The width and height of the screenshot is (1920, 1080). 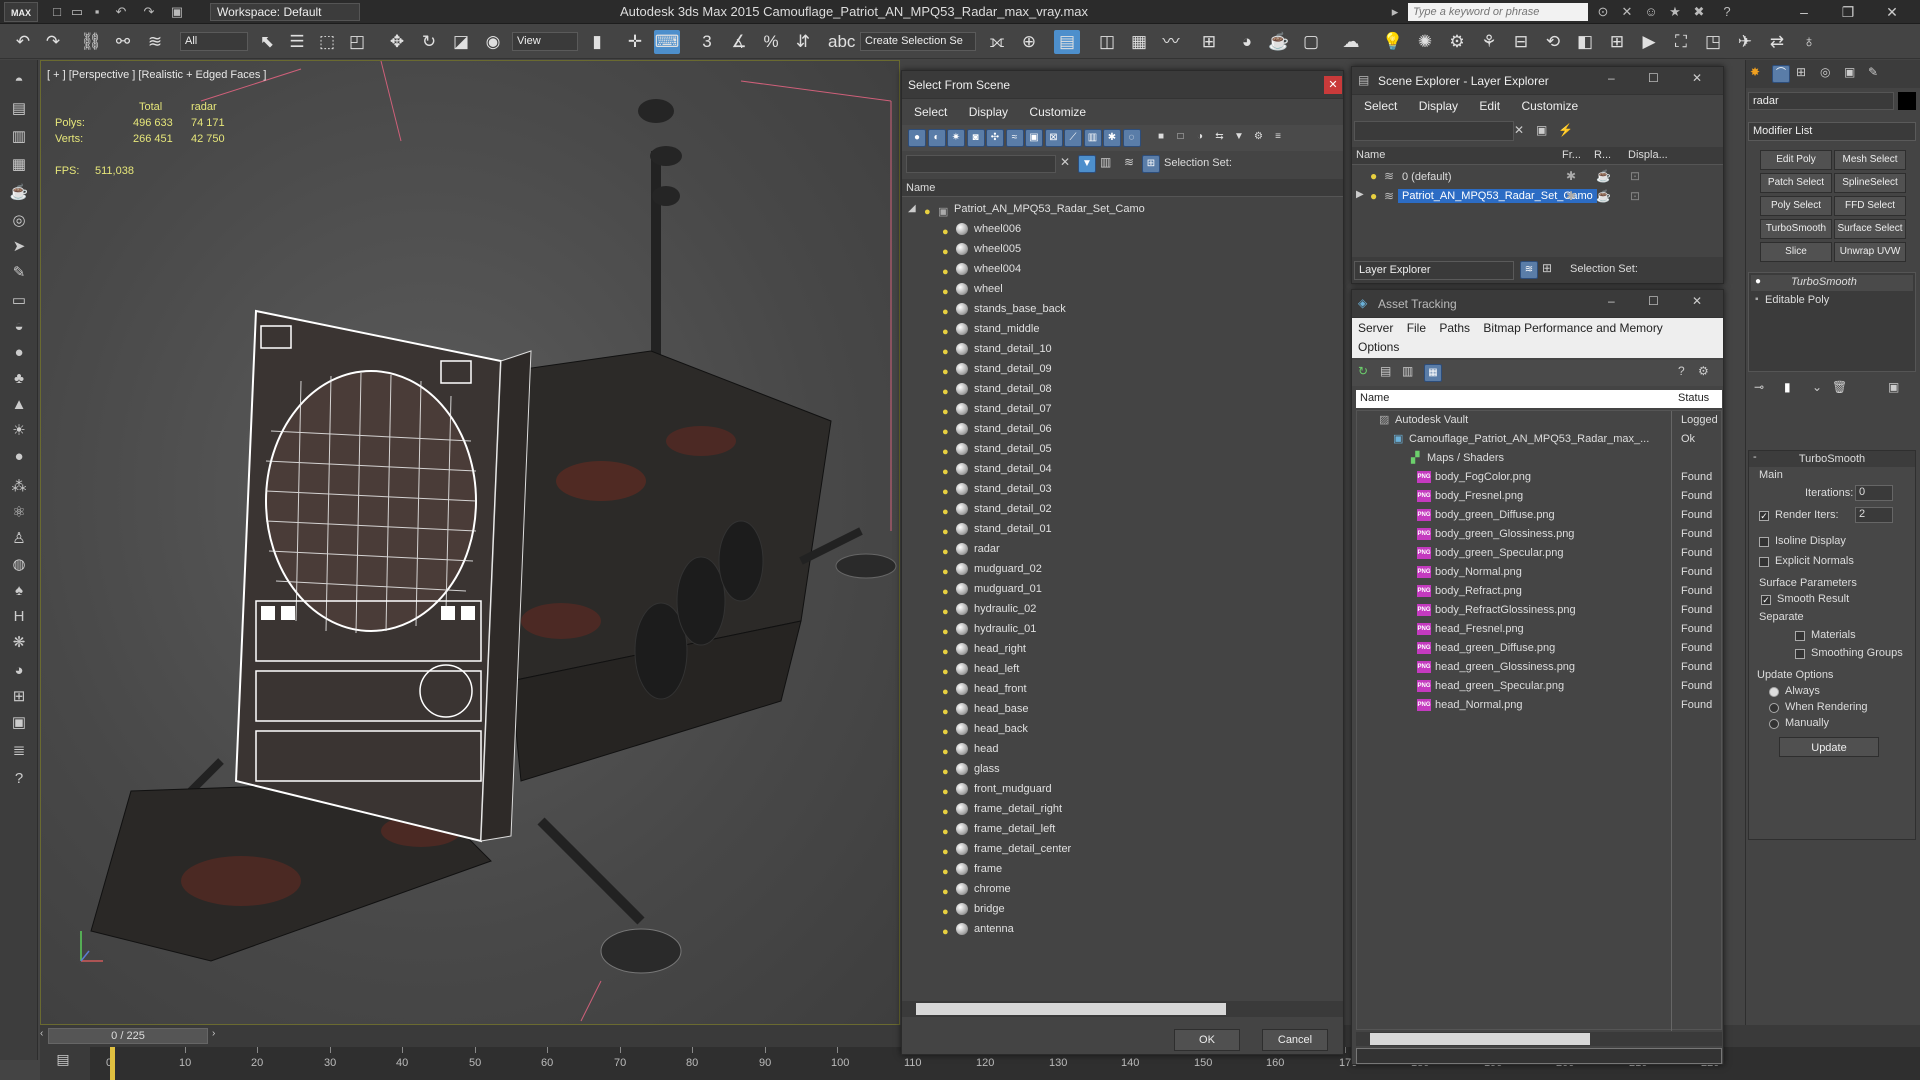 I want to click on tree-item-row: ● head_base, so click(x=1122, y=709).